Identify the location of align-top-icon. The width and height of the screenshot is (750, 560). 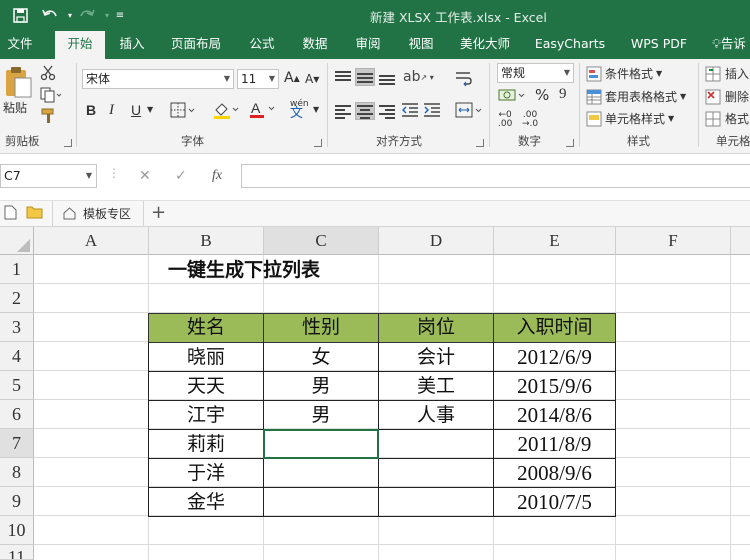
(343, 77).